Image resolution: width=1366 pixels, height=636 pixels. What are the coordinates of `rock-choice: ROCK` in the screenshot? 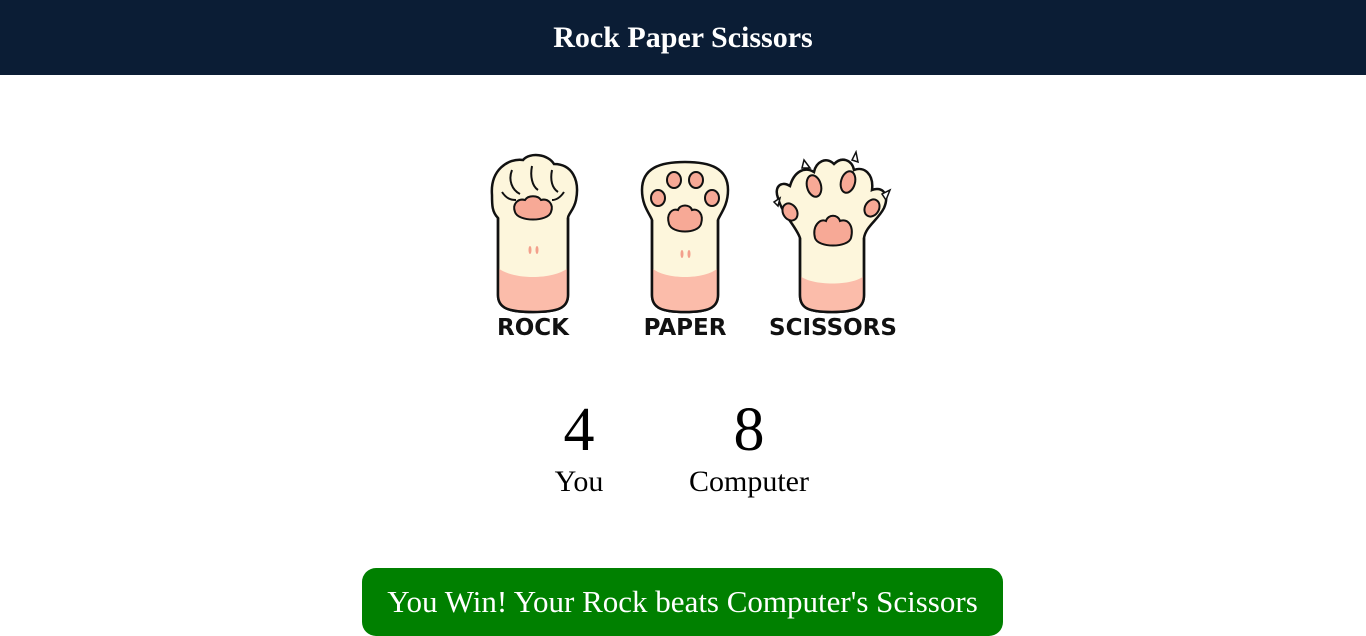 It's located at (533, 250).